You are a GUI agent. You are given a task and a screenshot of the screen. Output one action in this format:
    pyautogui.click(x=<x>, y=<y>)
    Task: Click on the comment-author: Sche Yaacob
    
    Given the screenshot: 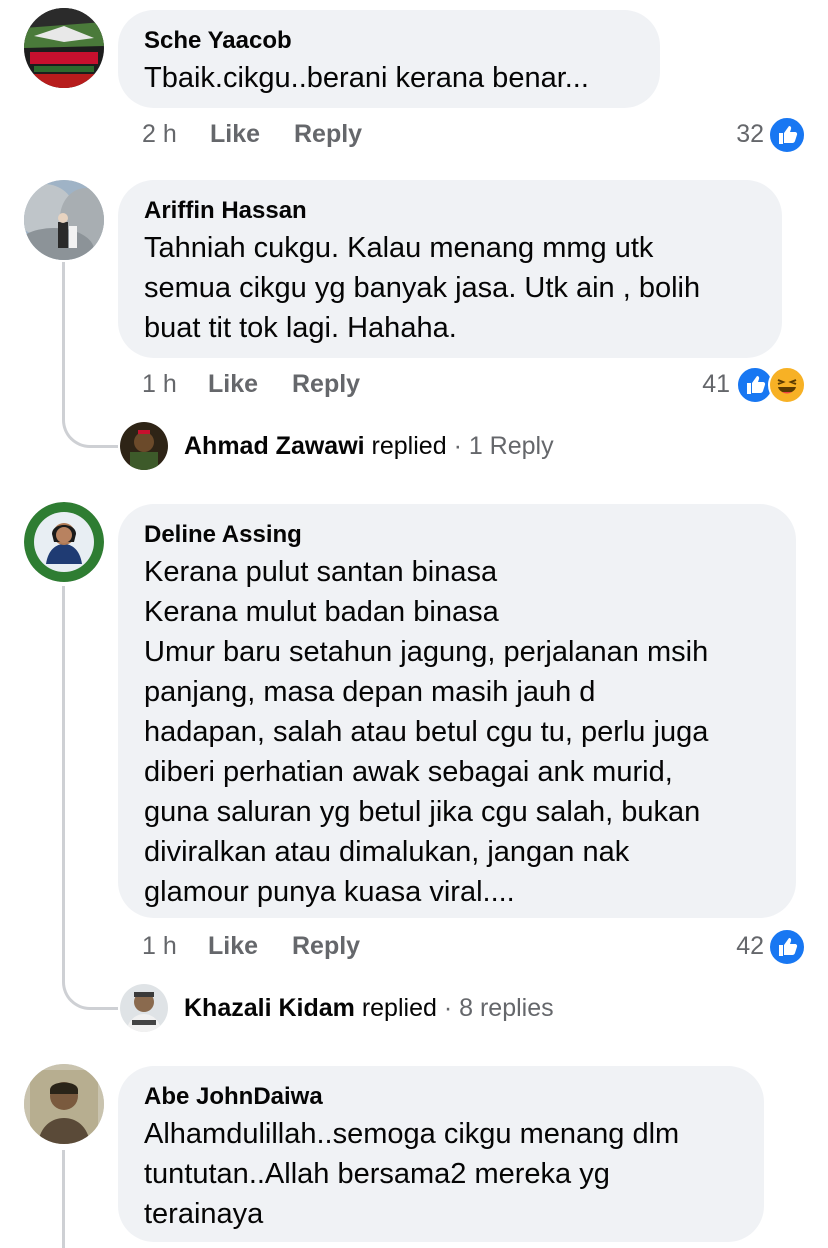 What is the action you would take?
    pyautogui.click(x=389, y=41)
    